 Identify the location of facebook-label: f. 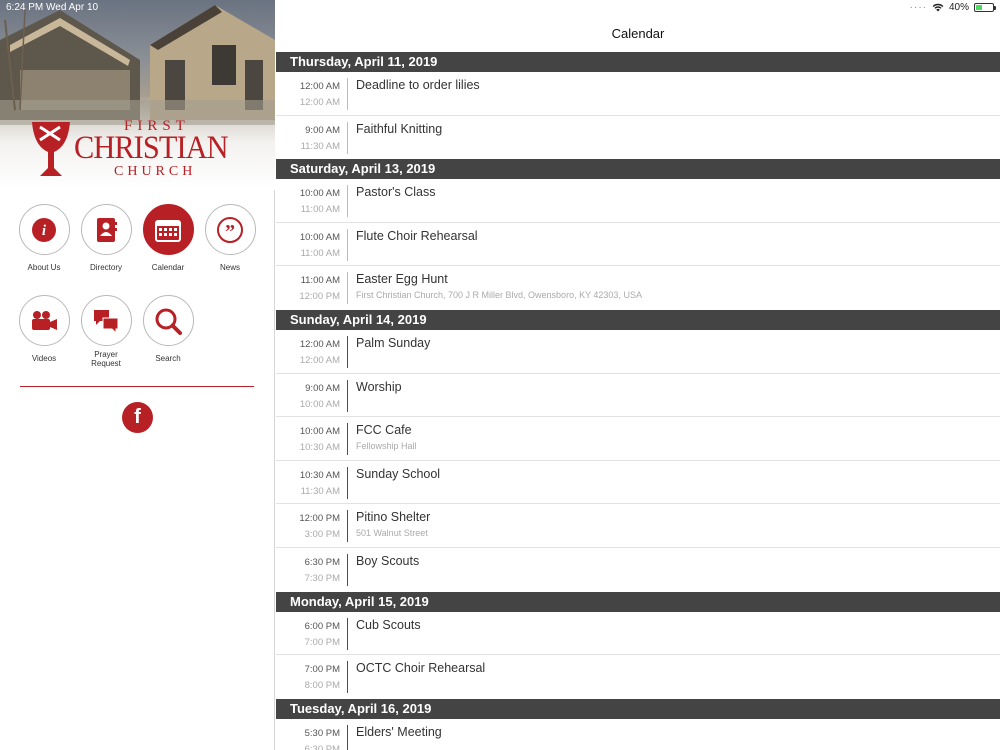
(137, 417).